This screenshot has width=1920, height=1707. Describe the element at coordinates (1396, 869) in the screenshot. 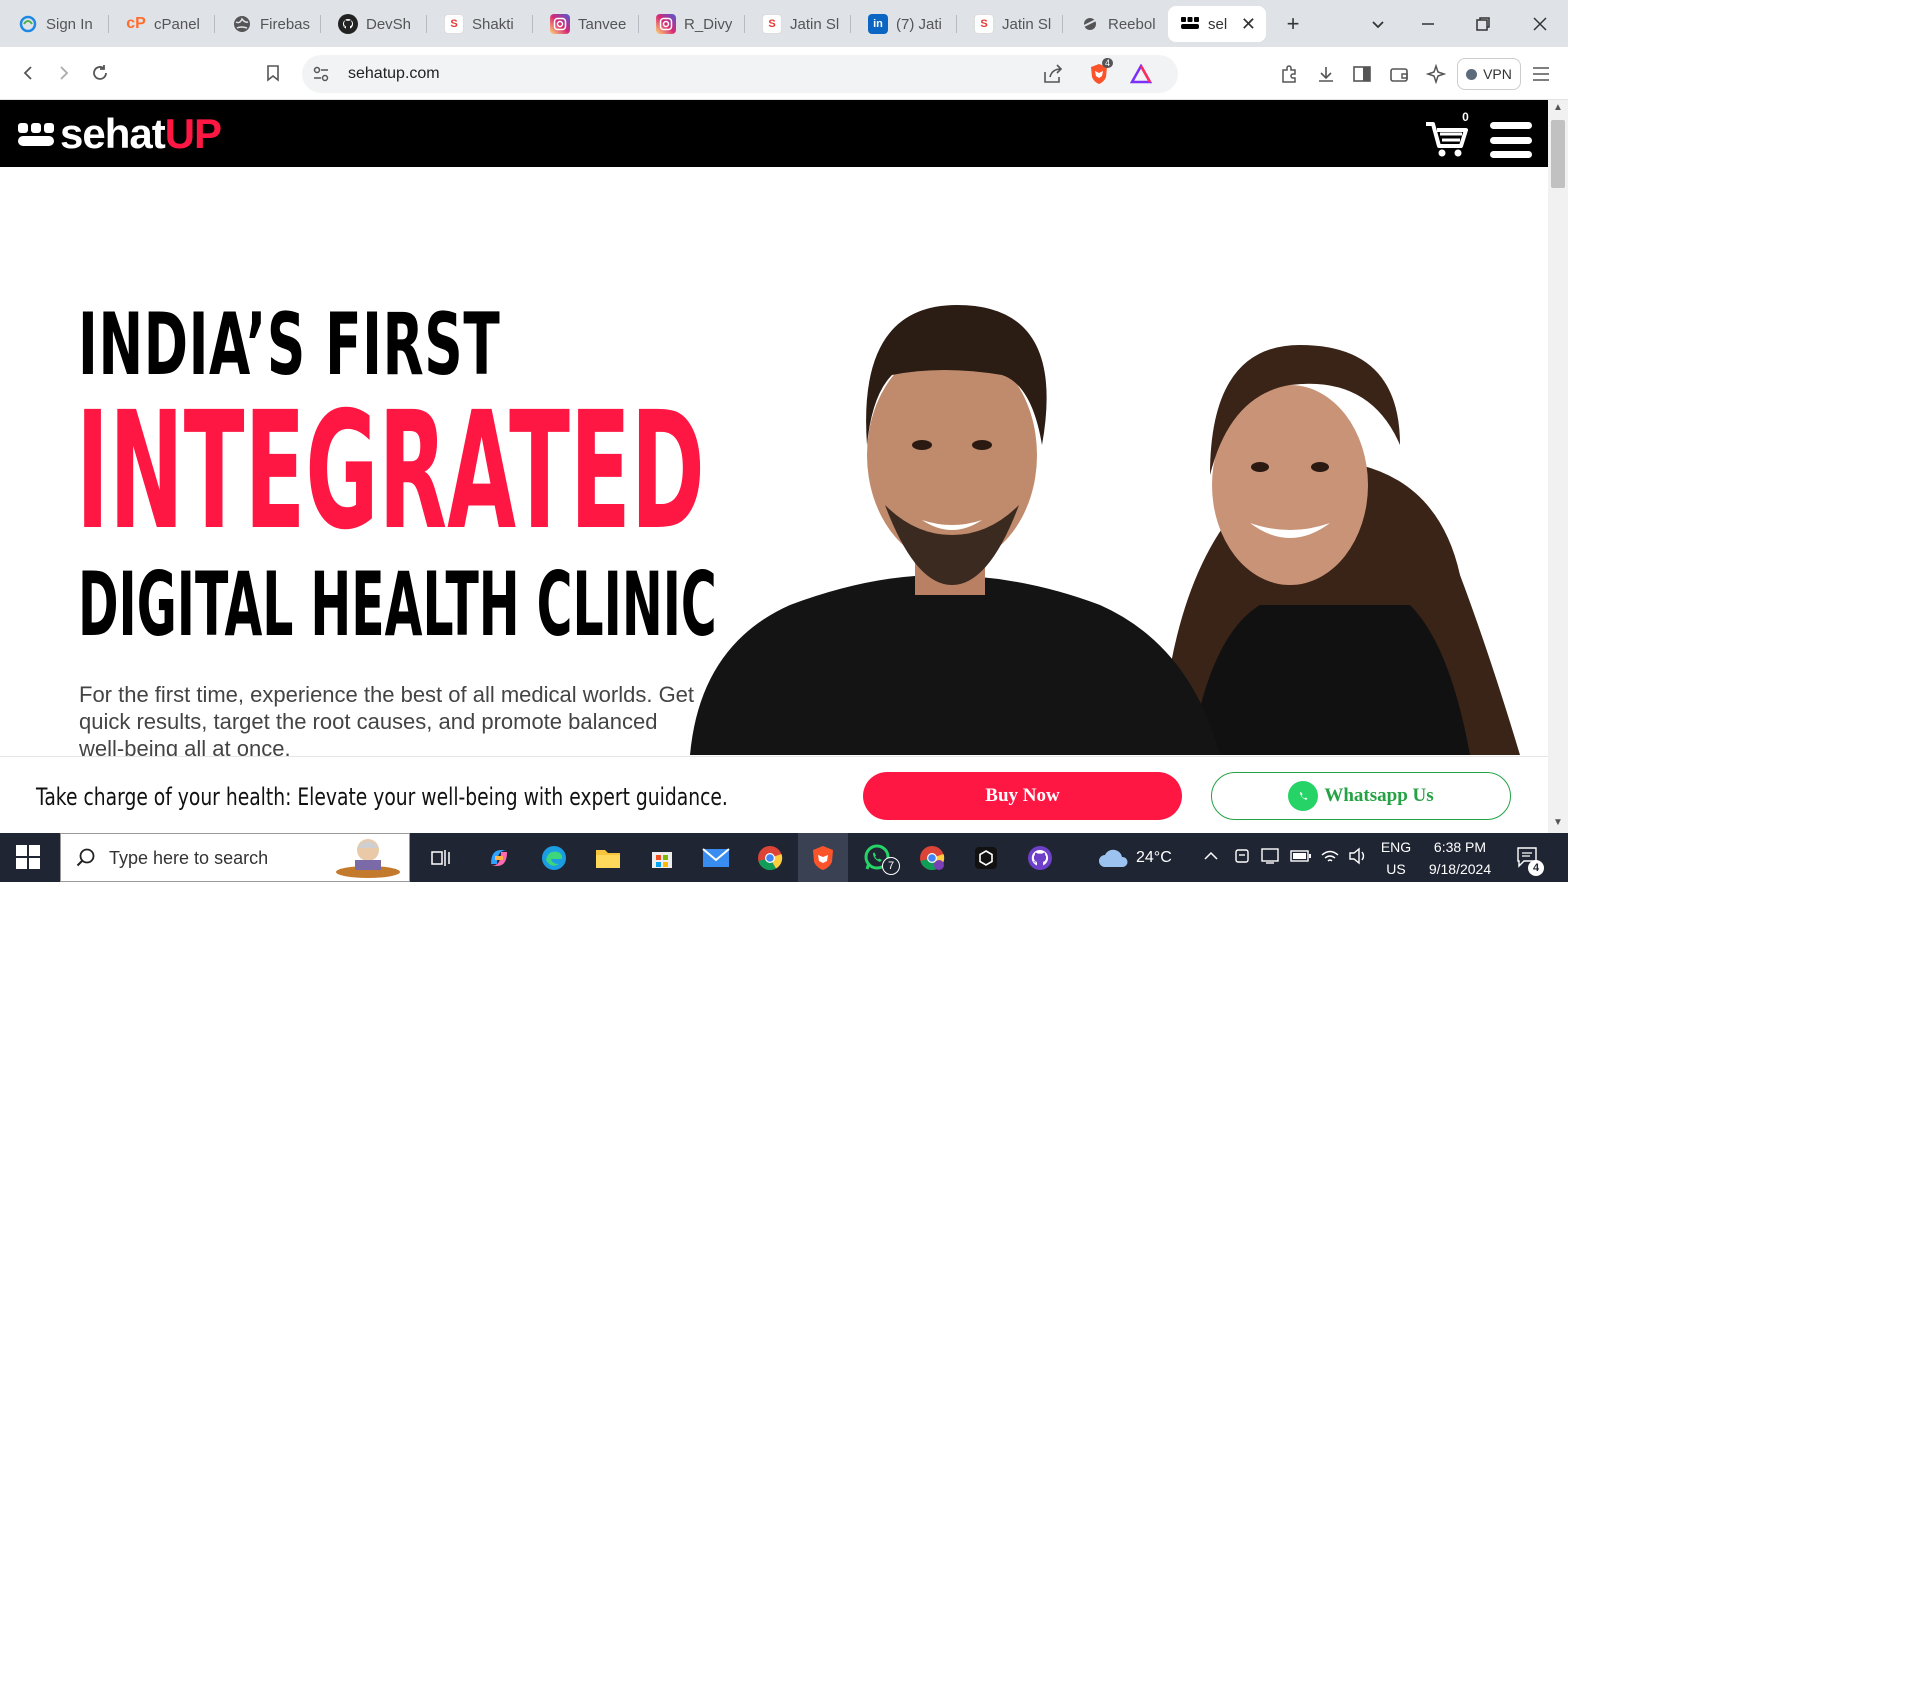

I see `language-region: US` at that location.